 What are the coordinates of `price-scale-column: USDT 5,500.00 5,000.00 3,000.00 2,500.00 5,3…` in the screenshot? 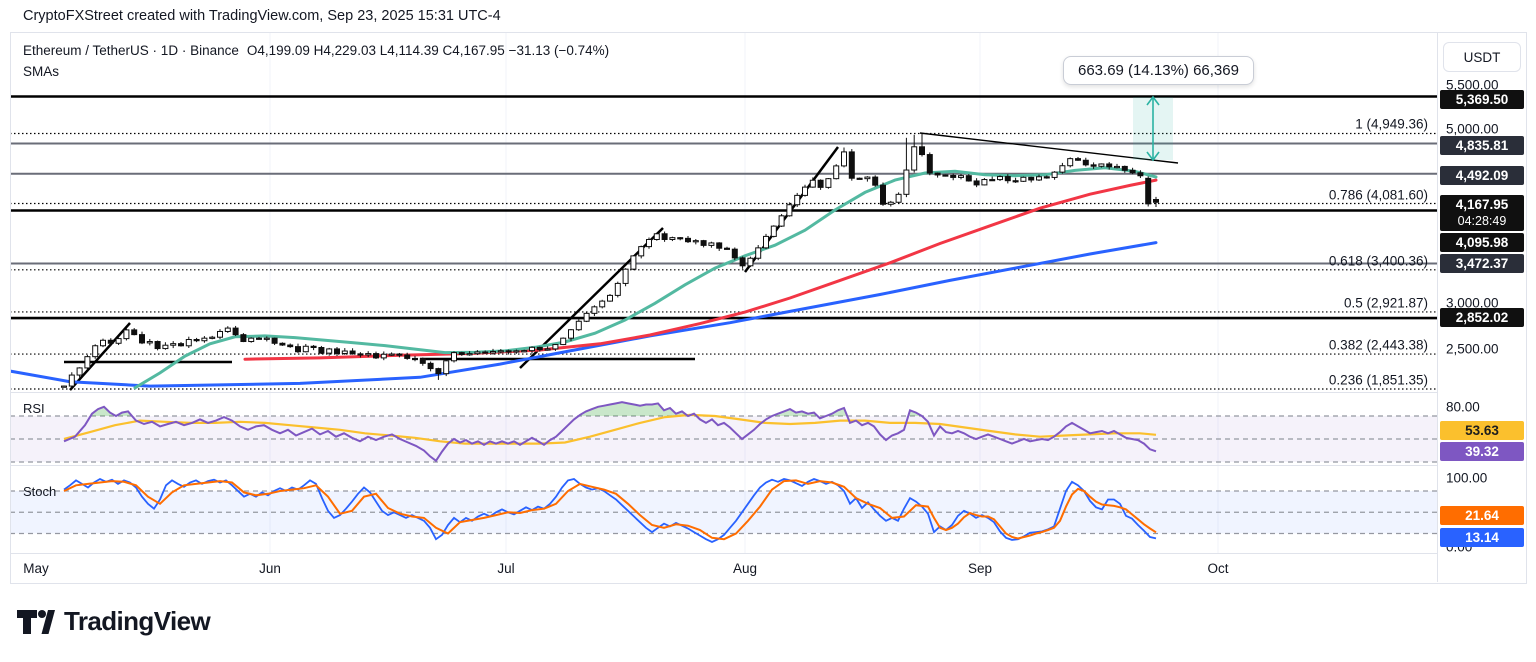 It's located at (1481, 307).